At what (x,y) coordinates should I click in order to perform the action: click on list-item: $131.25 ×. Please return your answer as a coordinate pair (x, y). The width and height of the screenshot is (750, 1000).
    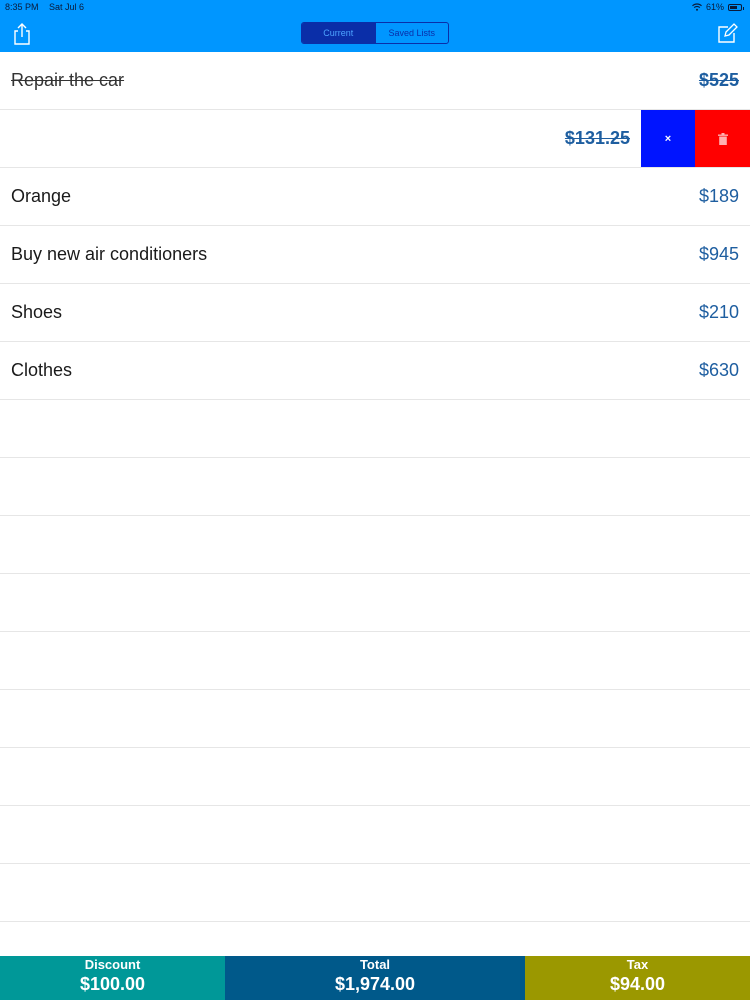
    Looking at the image, I should click on (375, 139).